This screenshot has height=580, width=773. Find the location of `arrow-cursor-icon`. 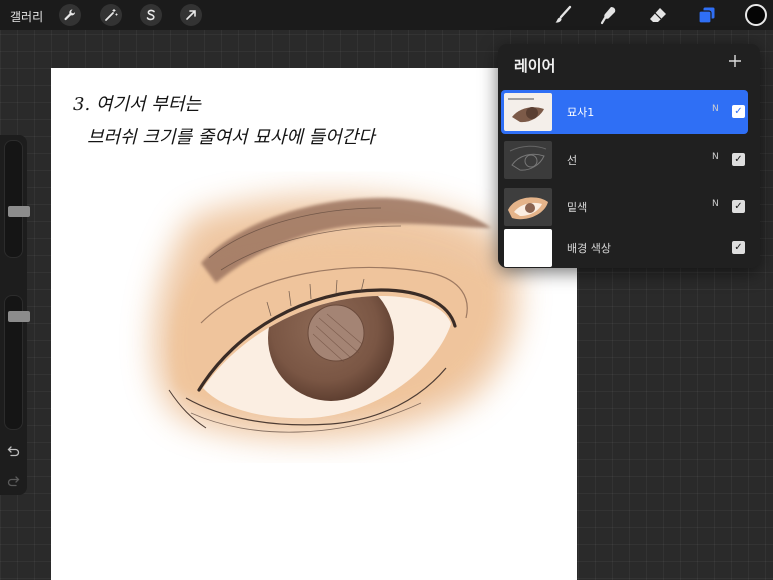

arrow-cursor-icon is located at coordinates (191, 15).